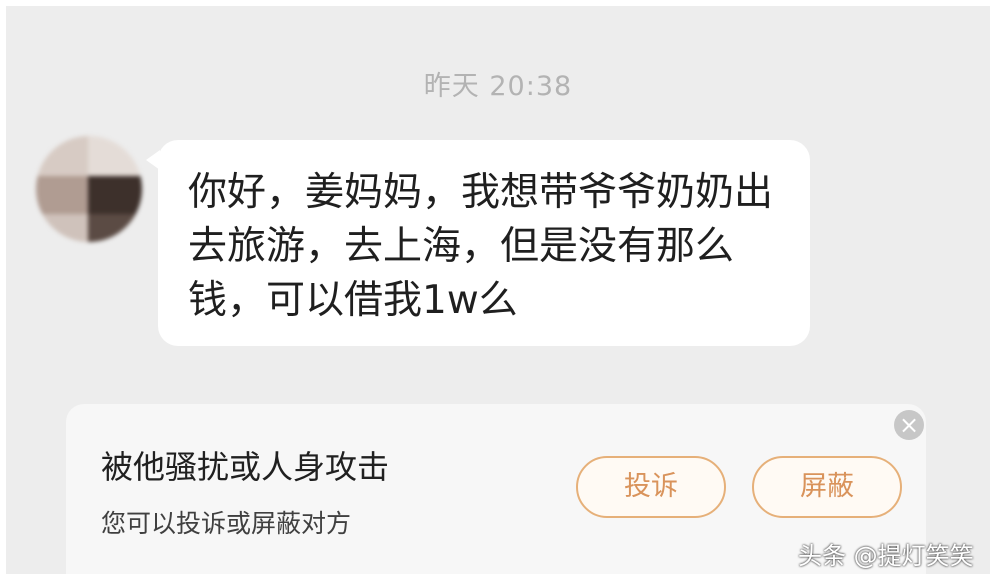 The height and width of the screenshot is (578, 996). I want to click on bubble-tail, so click(153, 160).